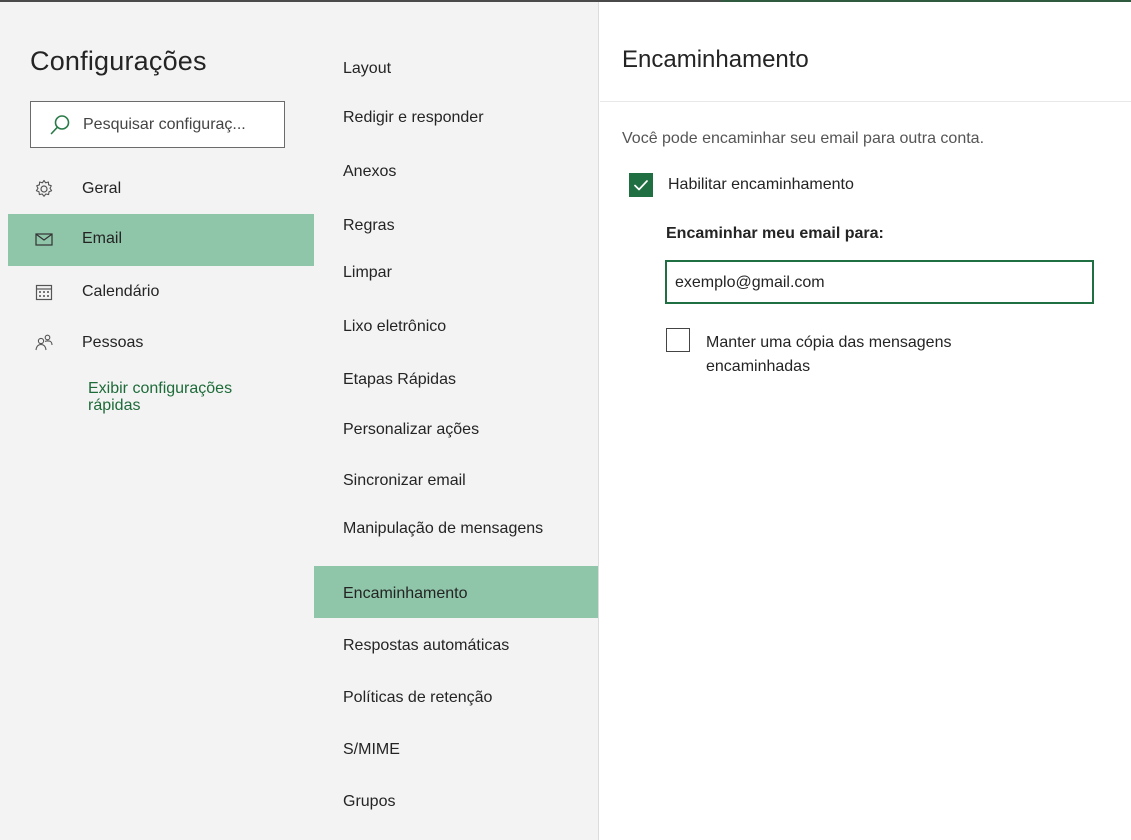 This screenshot has width=1131, height=840. Describe the element at coordinates (395, 326) in the screenshot. I see `subnav-item-label: Lixo eletrônico` at that location.